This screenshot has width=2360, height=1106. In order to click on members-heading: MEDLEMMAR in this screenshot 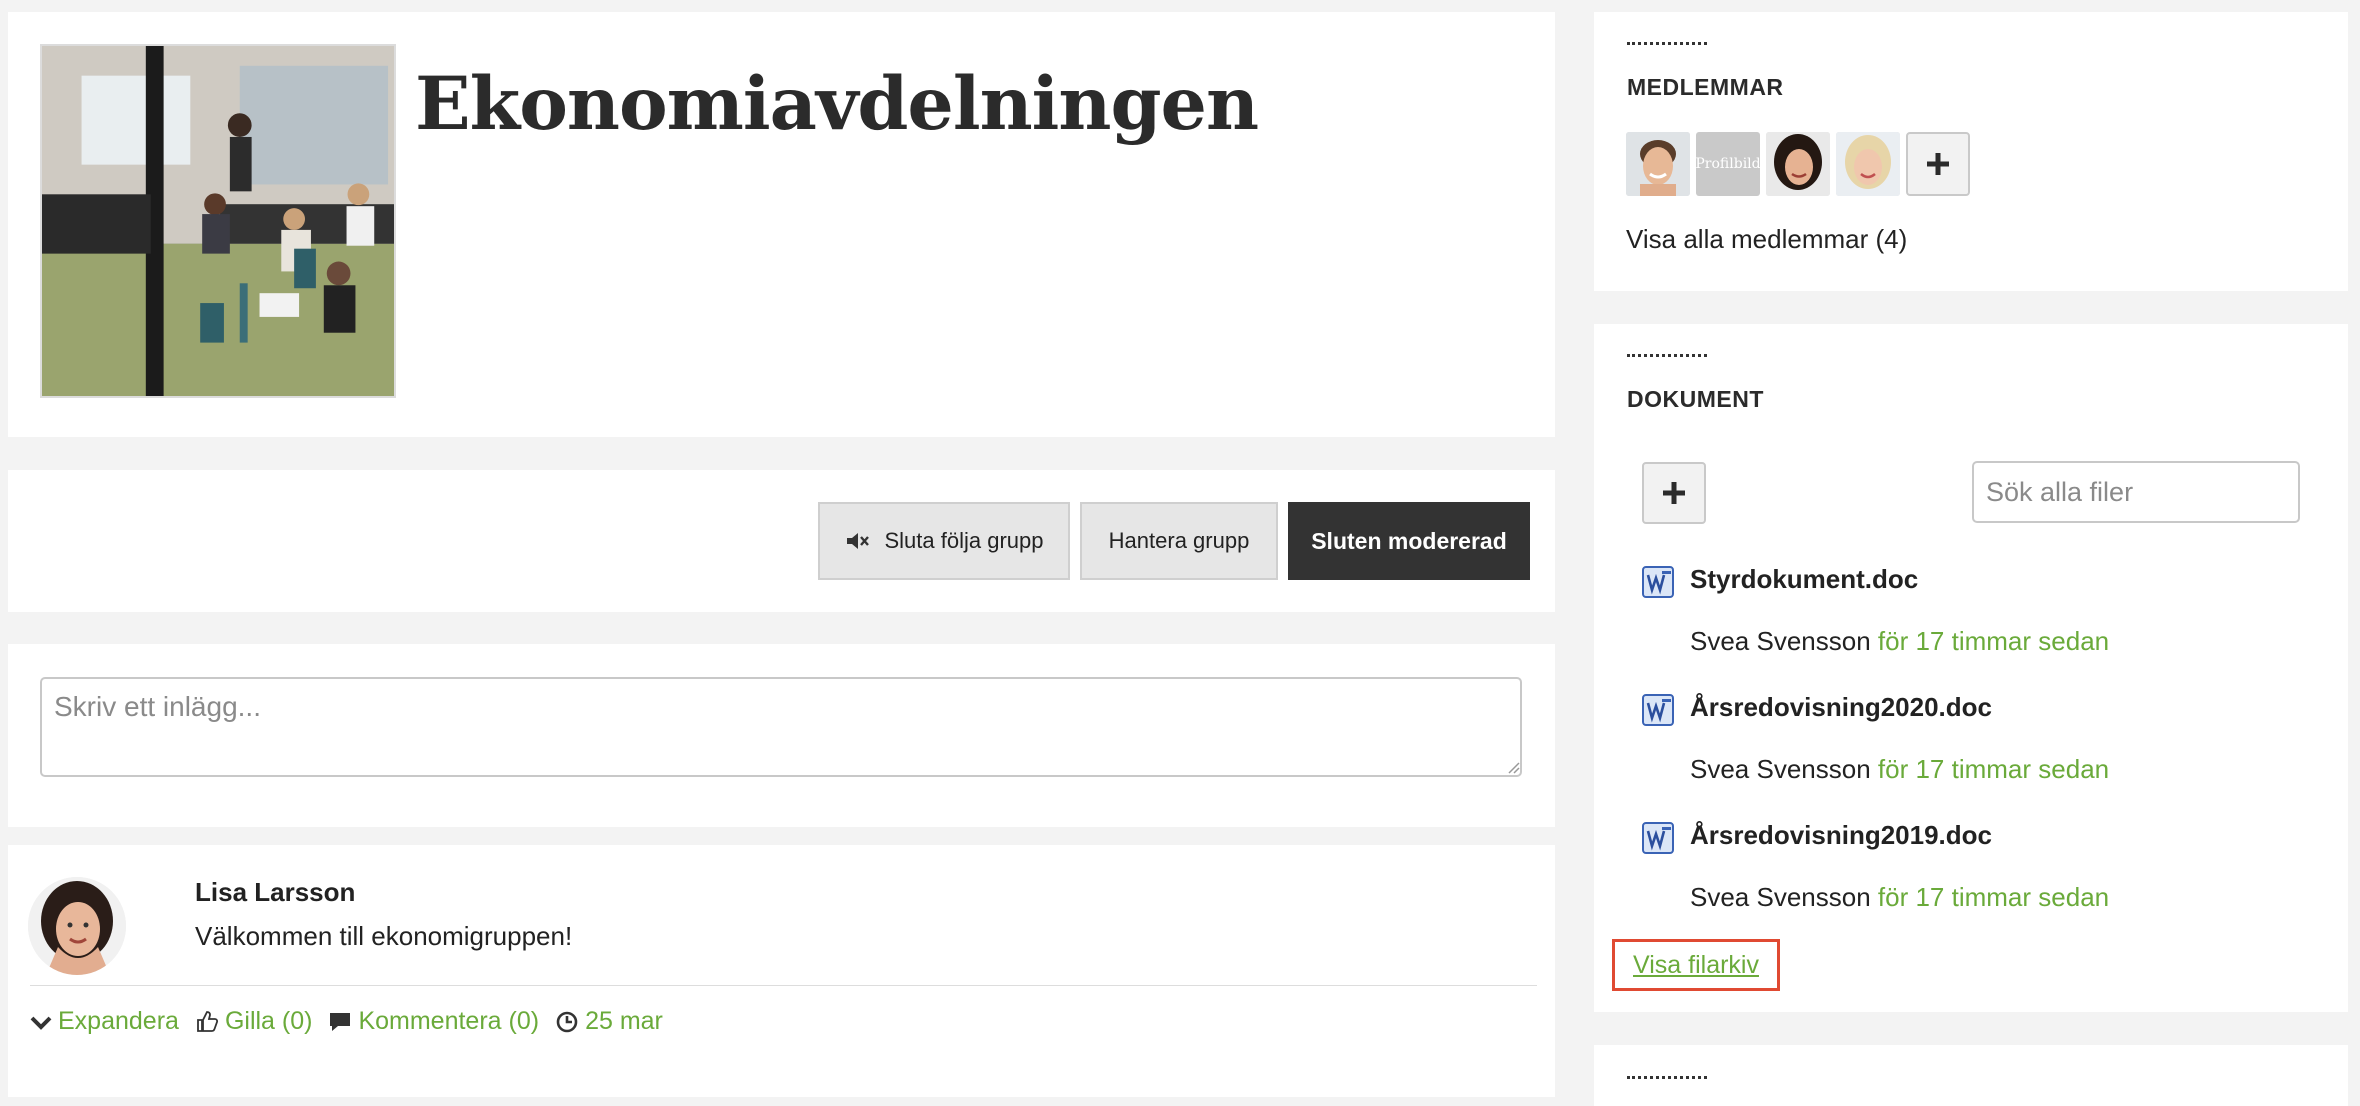, I will do `click(1705, 87)`.